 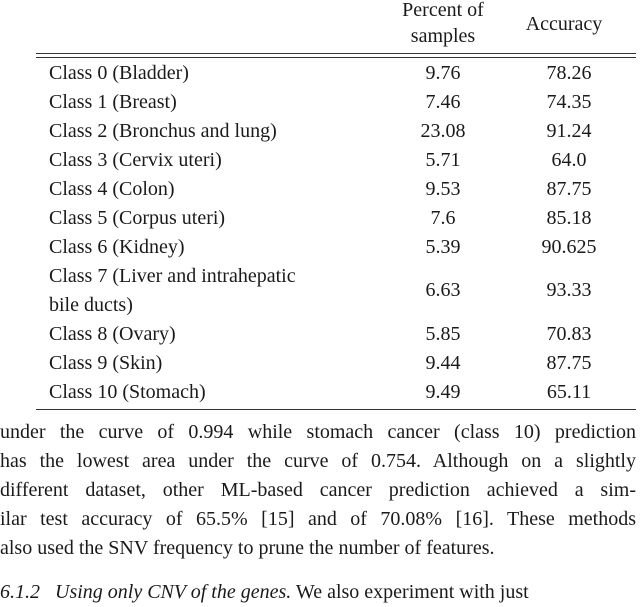 What do you see at coordinates (117, 247) in the screenshot?
I see `class-cell: Class 6 (Kidney)` at bounding box center [117, 247].